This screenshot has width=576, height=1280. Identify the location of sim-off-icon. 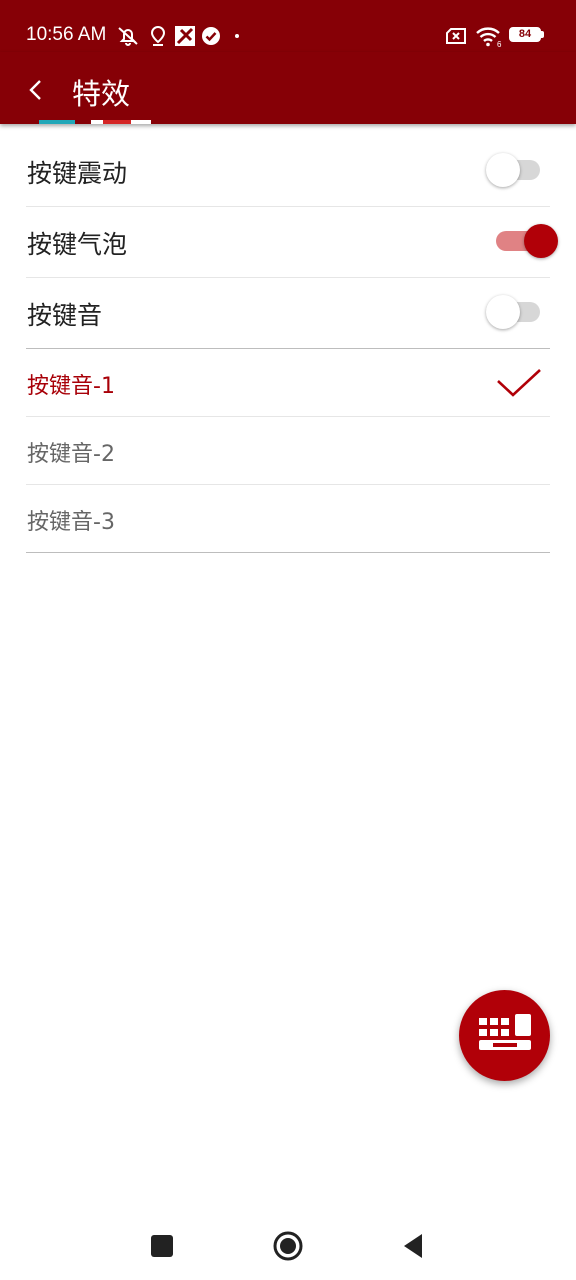
(456, 36).